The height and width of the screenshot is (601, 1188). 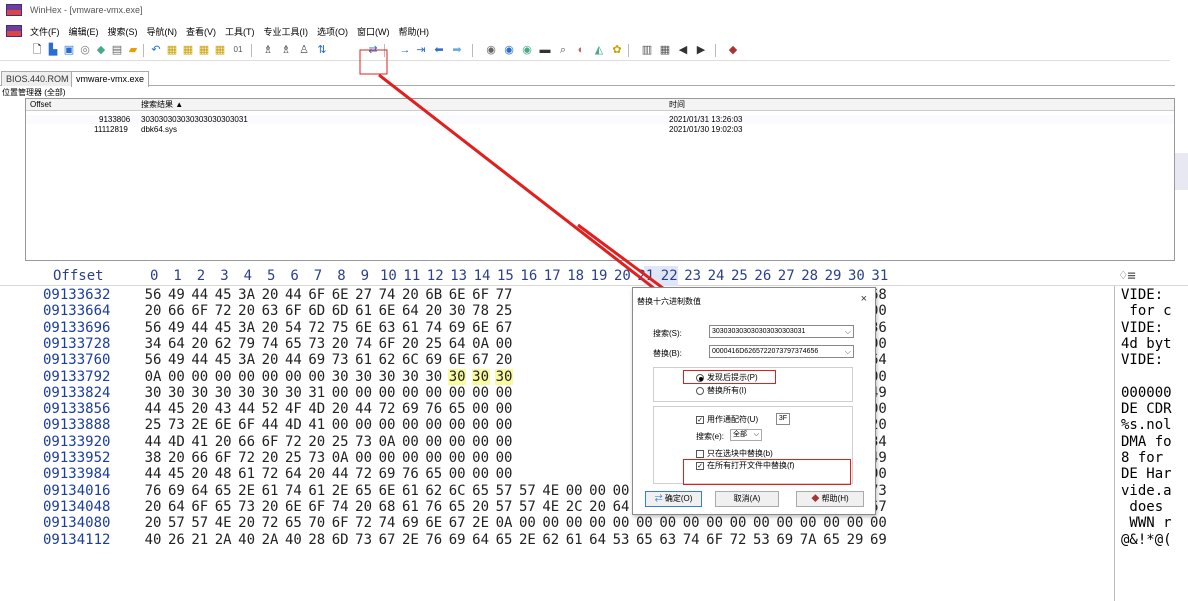 What do you see at coordinates (238, 50) in the screenshot?
I see `hex-convert-icon: 01` at bounding box center [238, 50].